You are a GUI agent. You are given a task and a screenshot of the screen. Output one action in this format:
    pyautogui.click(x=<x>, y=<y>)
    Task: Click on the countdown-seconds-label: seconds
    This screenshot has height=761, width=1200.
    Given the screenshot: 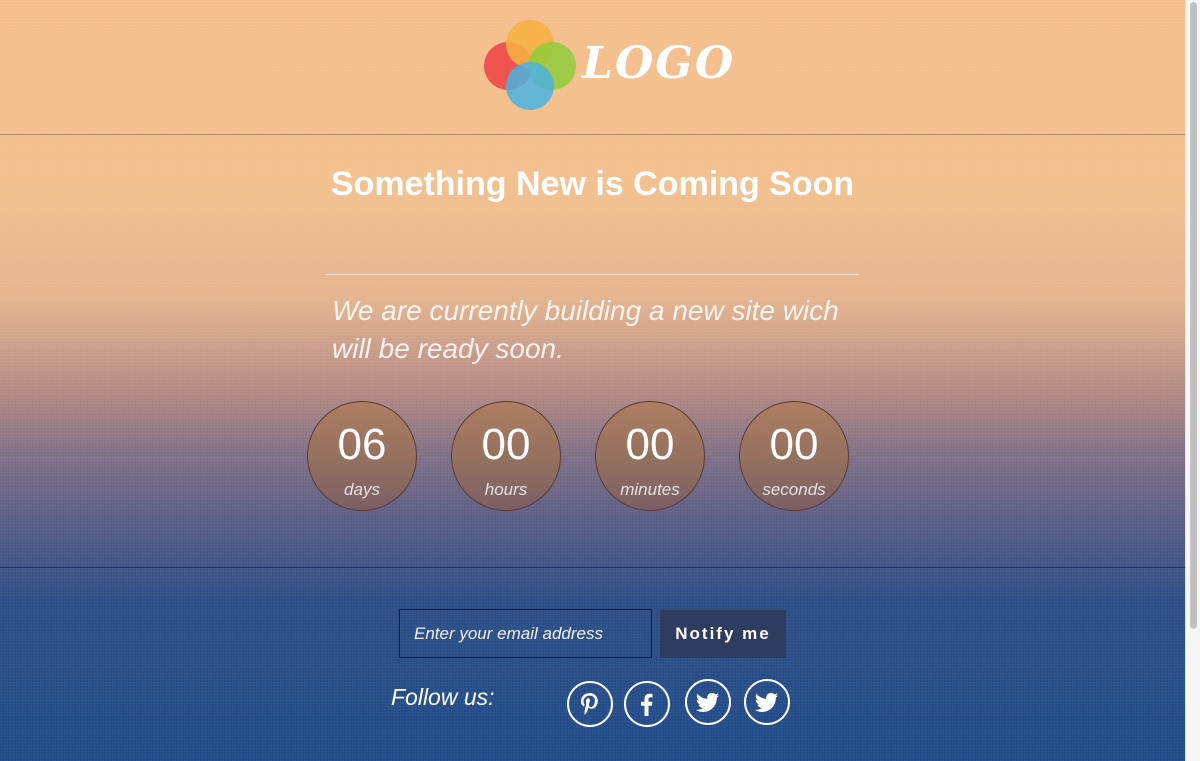 What is the action you would take?
    pyautogui.click(x=794, y=489)
    